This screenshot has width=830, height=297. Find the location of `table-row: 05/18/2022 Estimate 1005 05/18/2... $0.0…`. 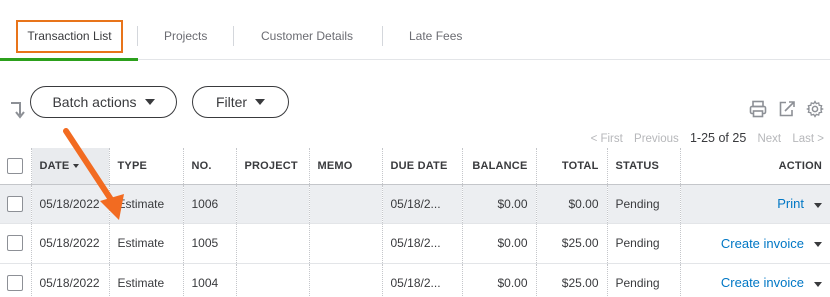

table-row: 05/18/2022 Estimate 1005 05/18/2... $0.0… is located at coordinates (415, 243).